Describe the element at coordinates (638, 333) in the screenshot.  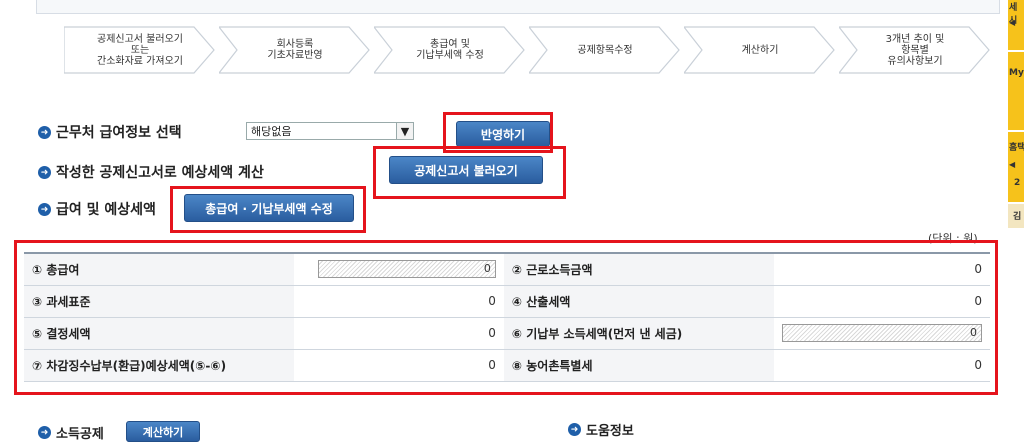
I see `row-label-right: ⑥ 기납부 소득세액(먼저 낸 세금)` at that location.